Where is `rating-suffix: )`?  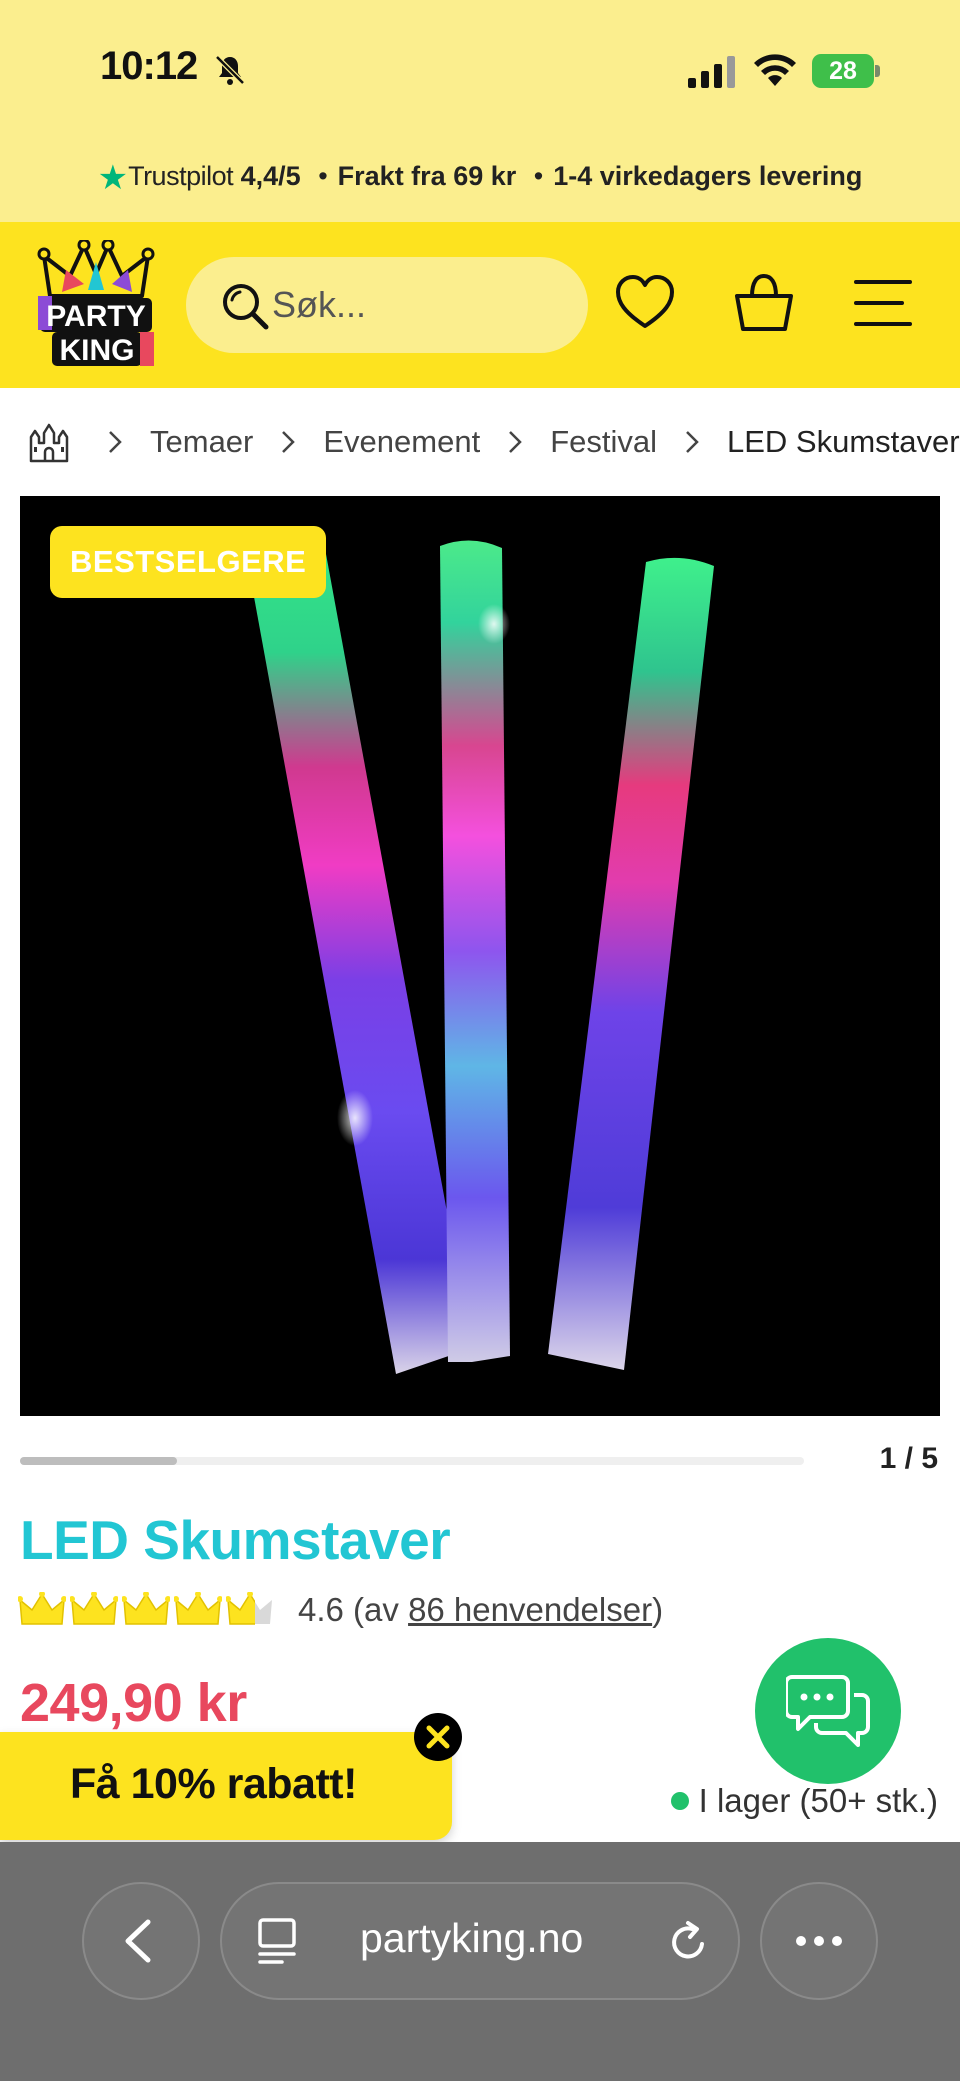 rating-suffix: ) is located at coordinates (658, 1609).